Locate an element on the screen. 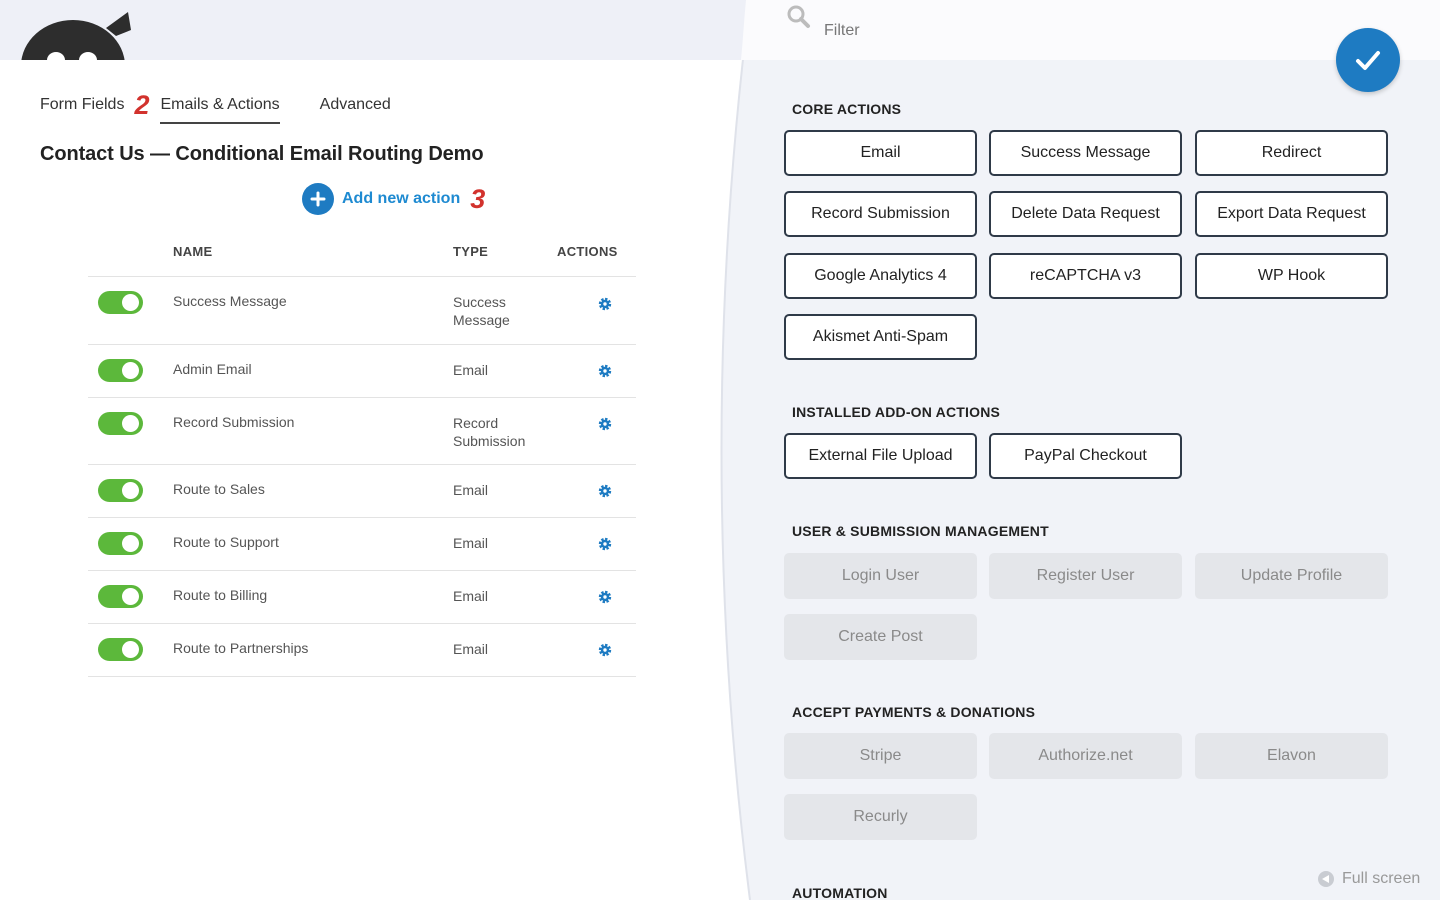  arrow-left-icon is located at coordinates (1326, 879).